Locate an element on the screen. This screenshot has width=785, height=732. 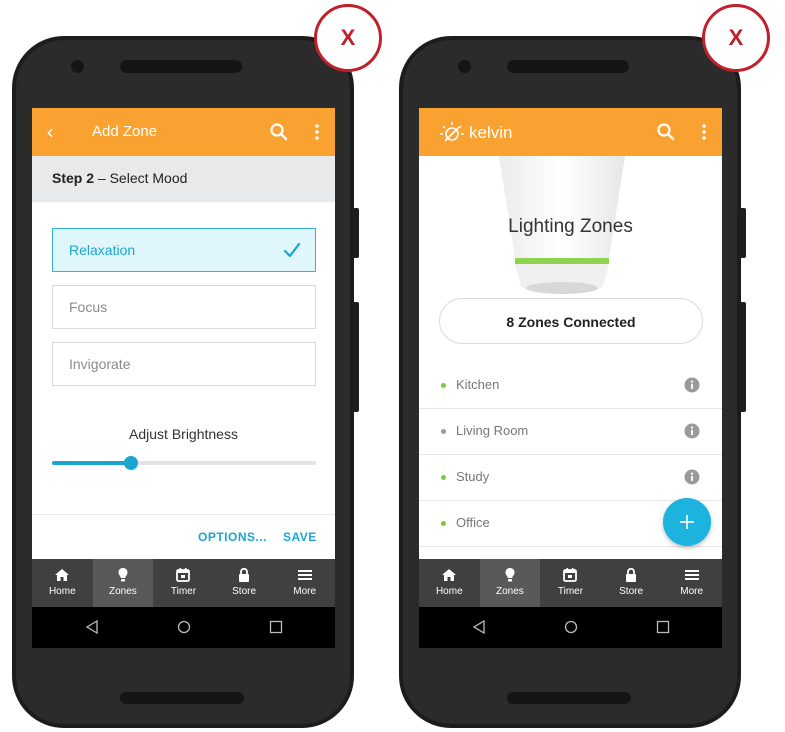
mood-option-focus: Focus is located at coordinates (184, 307).